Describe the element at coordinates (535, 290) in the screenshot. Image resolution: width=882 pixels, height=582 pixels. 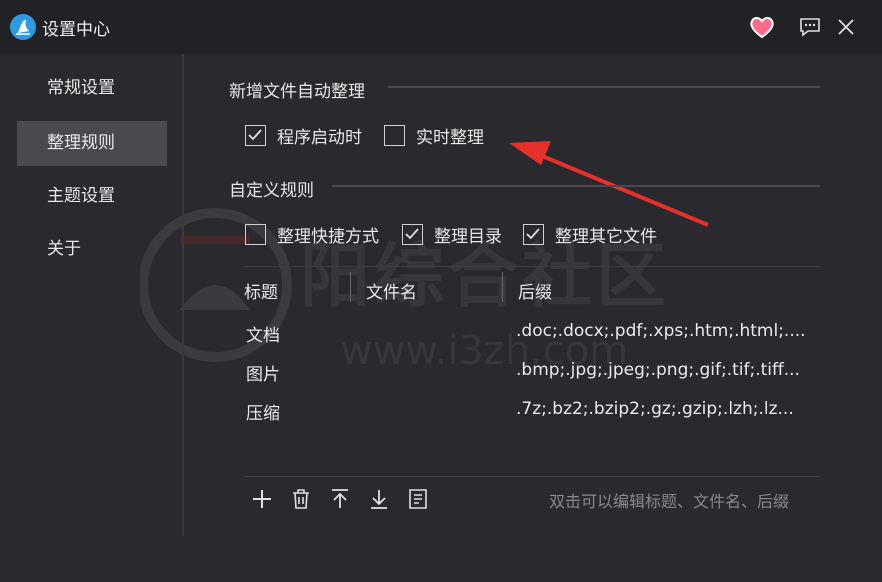
I see `column-header-suffix: 后缀` at that location.